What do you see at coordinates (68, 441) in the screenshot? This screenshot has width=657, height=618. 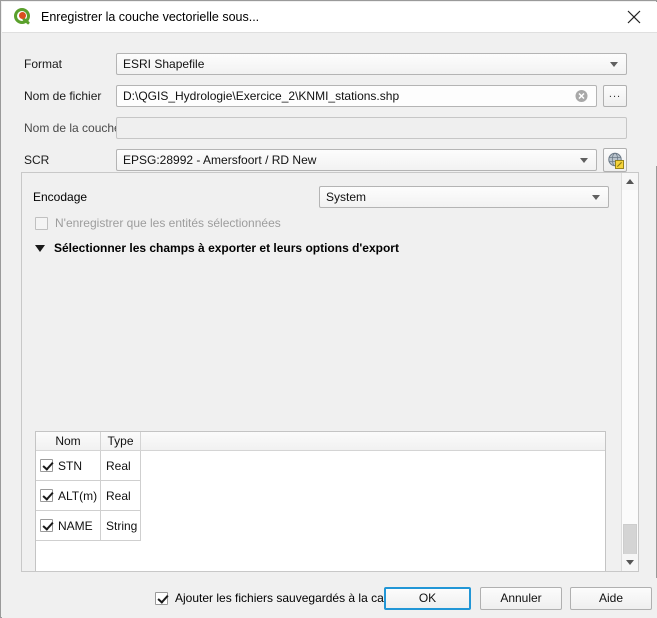 I see `column-header-nom: Nom` at bounding box center [68, 441].